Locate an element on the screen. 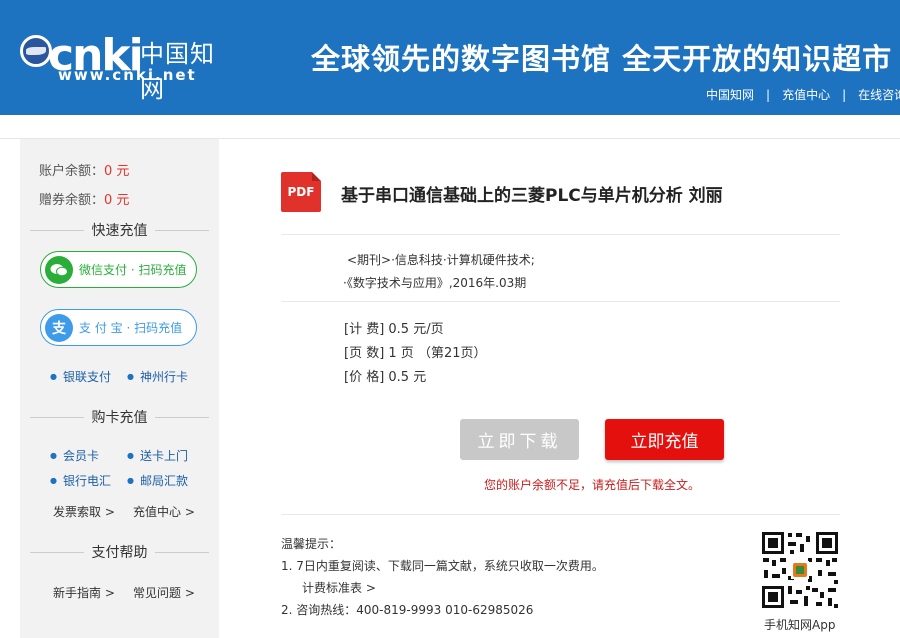 The width and height of the screenshot is (900, 638). beginner-guide-link: 新手指南 > is located at coordinates (84, 592).